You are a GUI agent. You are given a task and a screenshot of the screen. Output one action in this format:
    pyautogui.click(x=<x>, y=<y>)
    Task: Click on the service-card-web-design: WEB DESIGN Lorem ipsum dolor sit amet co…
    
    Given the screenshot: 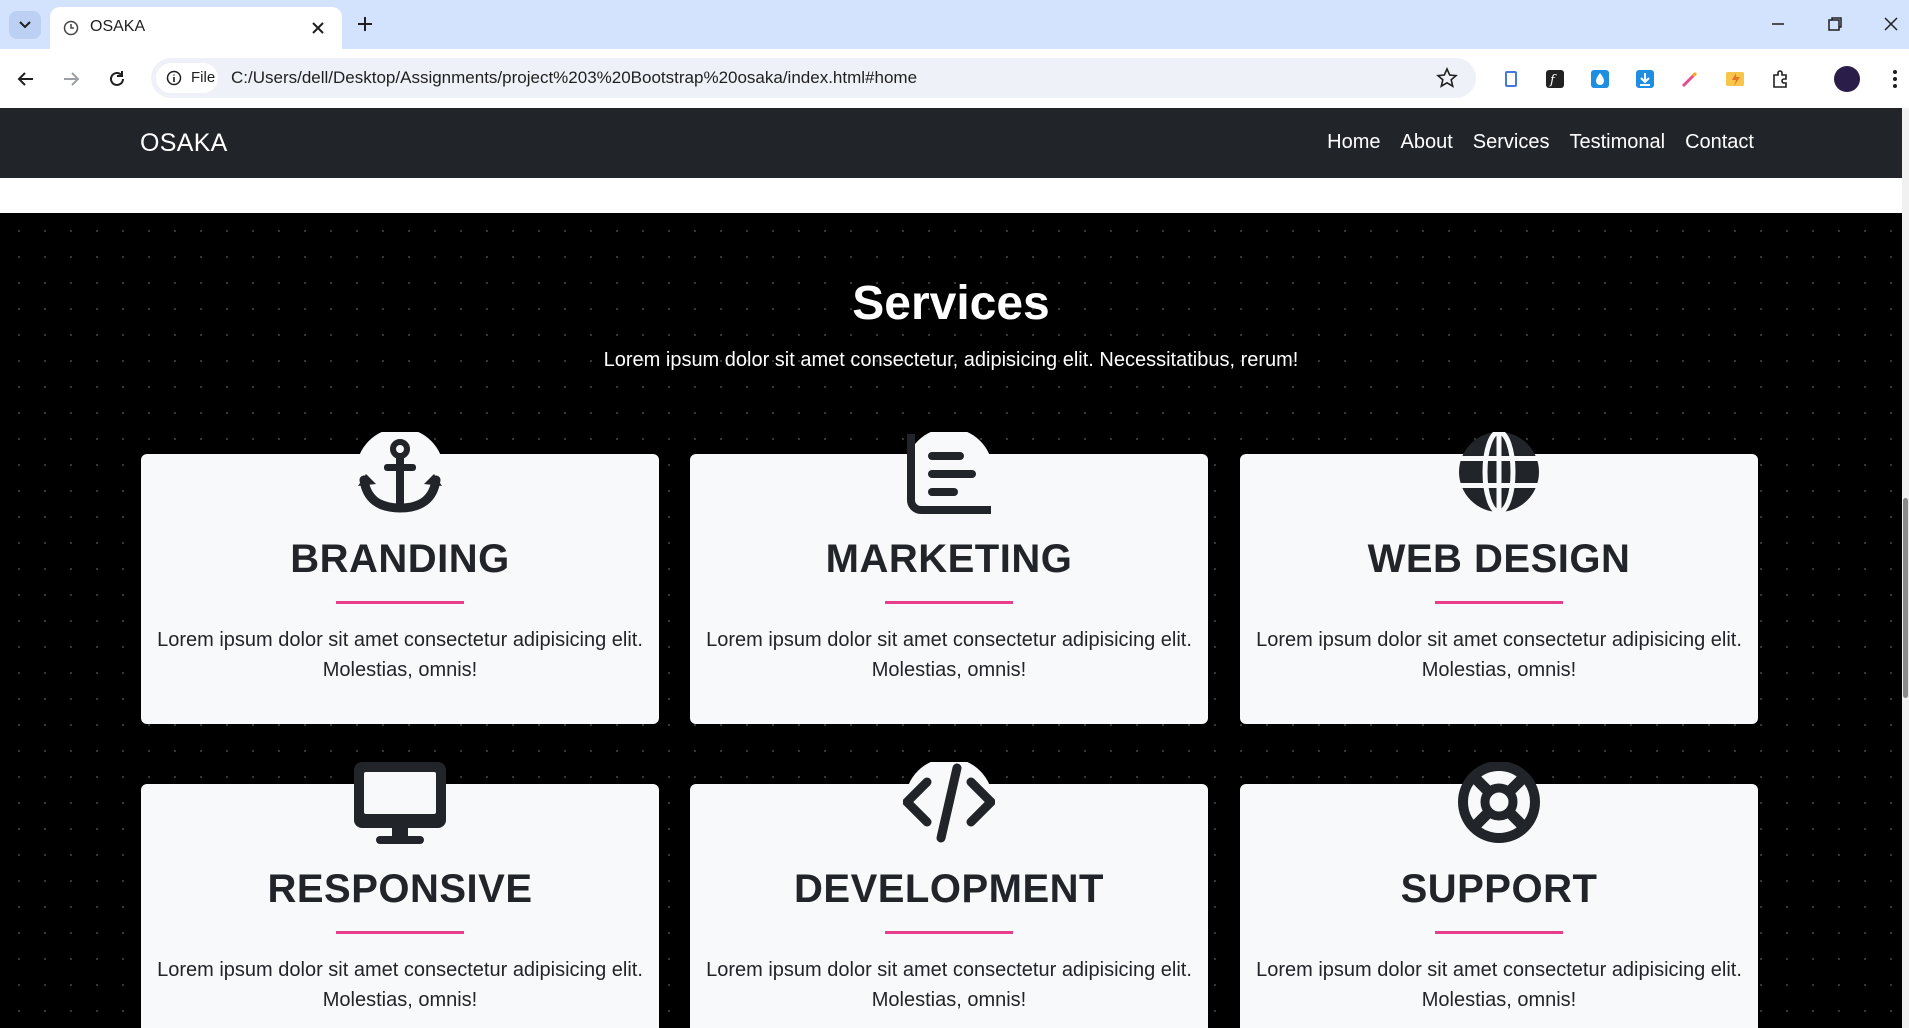 What is the action you would take?
    pyautogui.click(x=1499, y=578)
    